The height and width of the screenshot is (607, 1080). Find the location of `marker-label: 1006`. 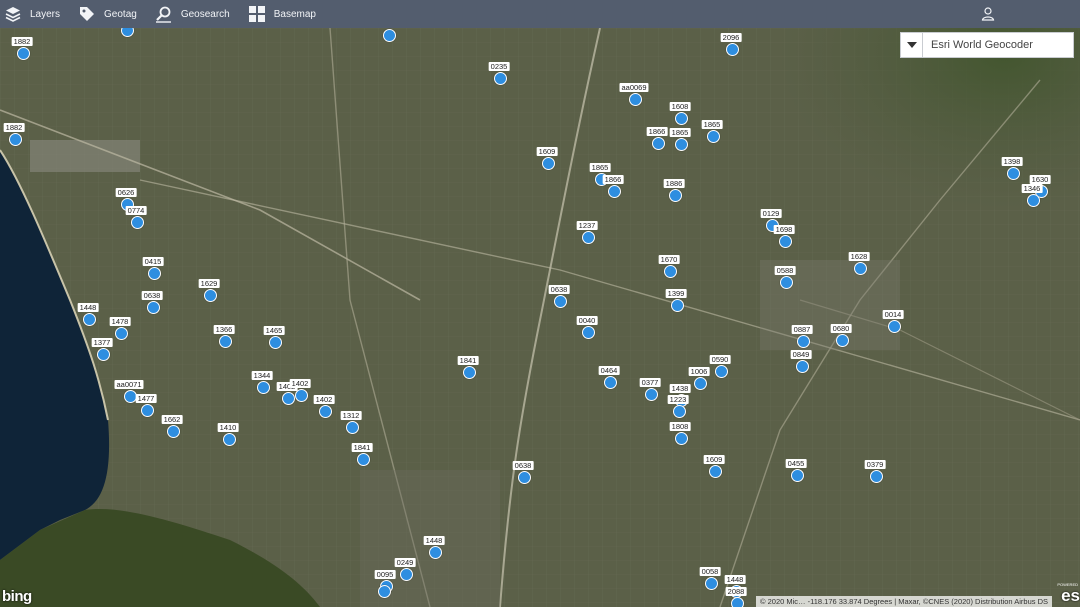

marker-label: 1006 is located at coordinates (699, 371).